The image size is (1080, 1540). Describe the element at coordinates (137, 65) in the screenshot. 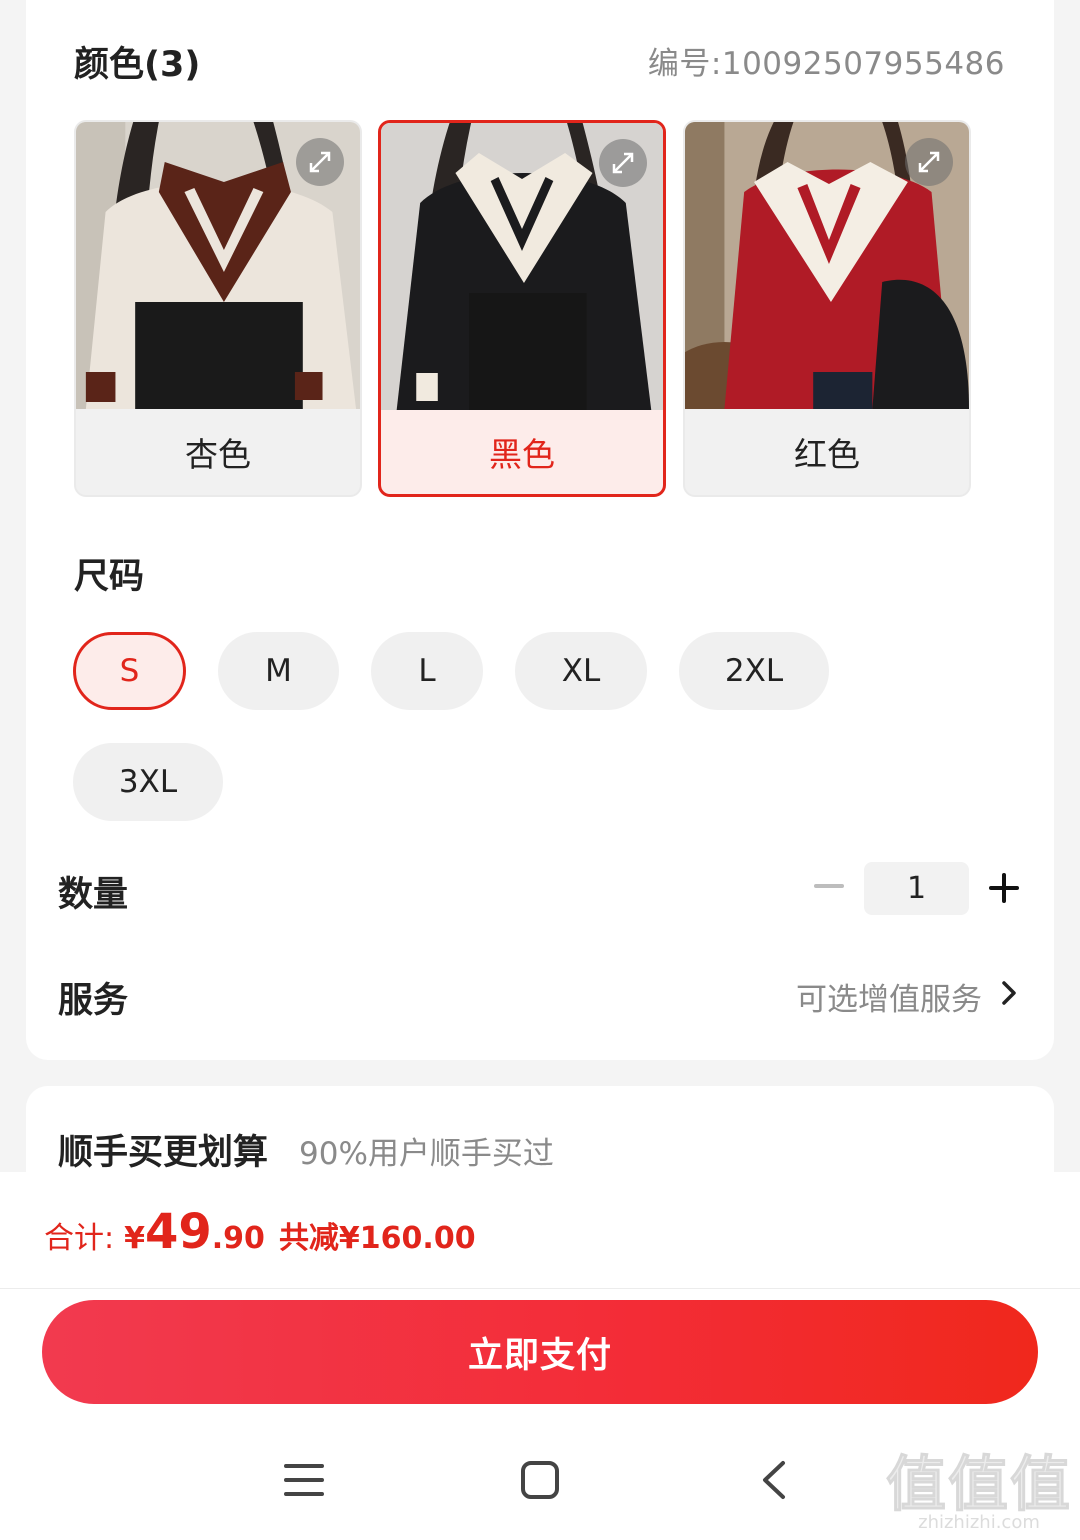

I see `color-section-title: 颜色(3)` at that location.